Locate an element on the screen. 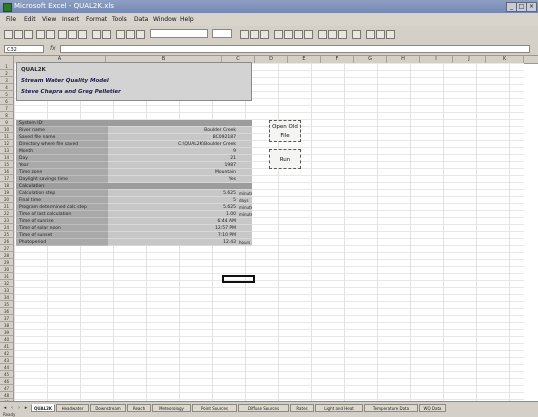  sheet-tab: Diffuse Sources is located at coordinates (263, 408).